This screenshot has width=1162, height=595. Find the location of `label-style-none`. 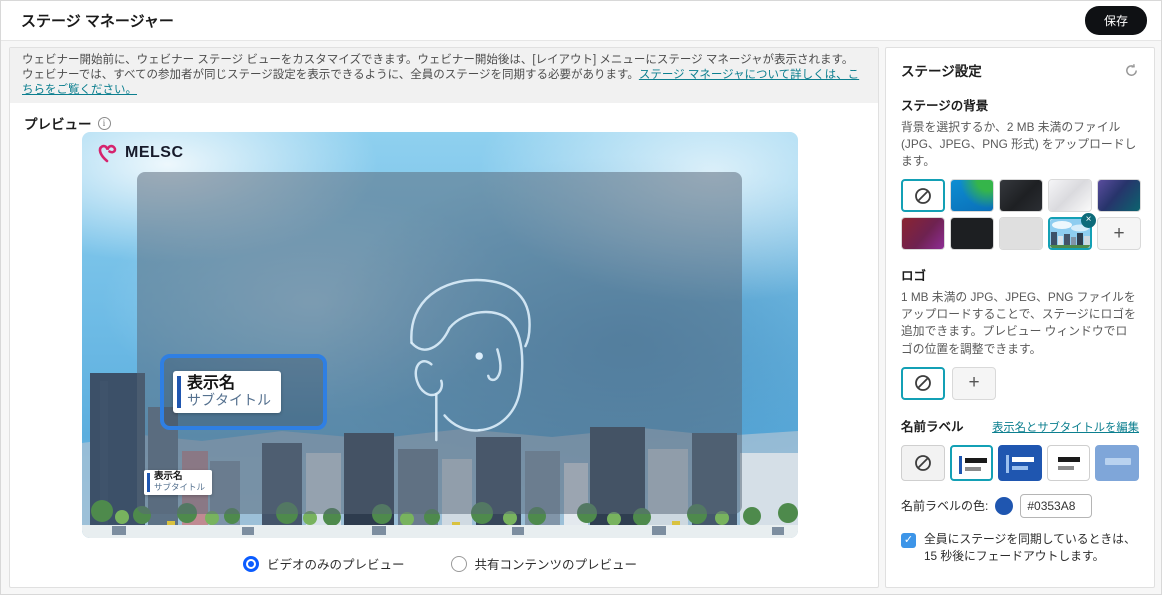

label-style-none is located at coordinates (923, 462).